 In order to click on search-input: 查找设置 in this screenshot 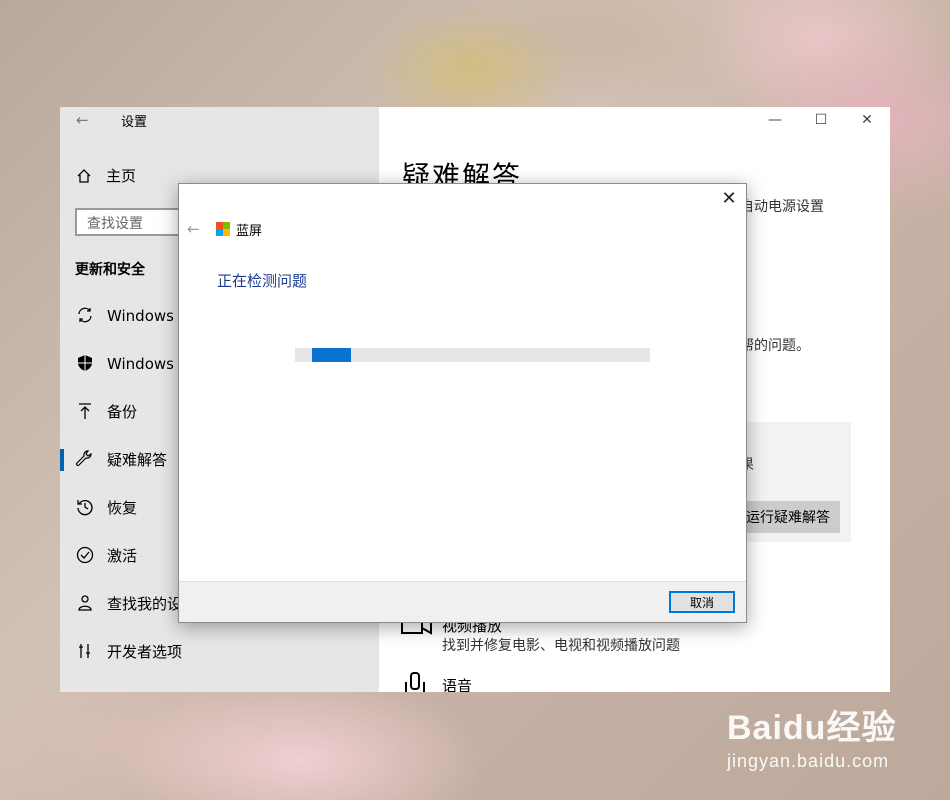, I will do `click(130, 222)`.